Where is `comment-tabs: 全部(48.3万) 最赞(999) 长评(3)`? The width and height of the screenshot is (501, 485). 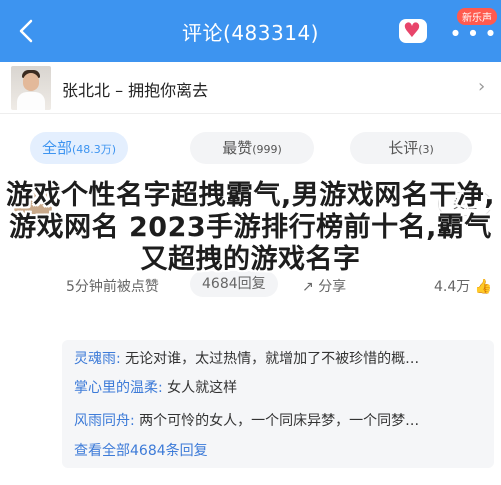
comment-tabs: 全部(48.3万) 最赞(999) 长评(3) is located at coordinates (250, 150).